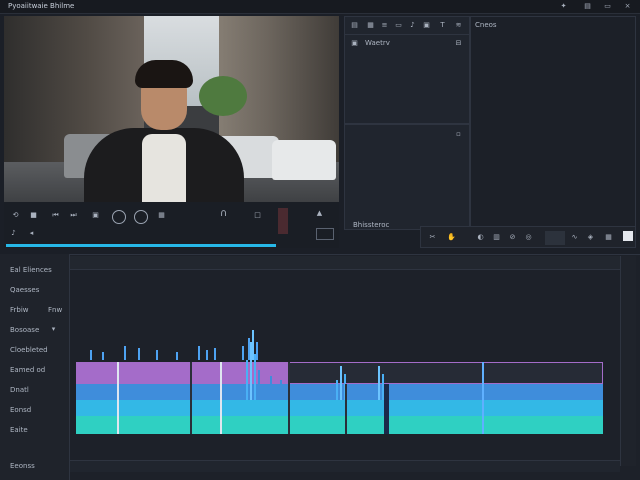 The height and width of the screenshot is (480, 640). Describe the element at coordinates (19, 430) in the screenshot. I see `track-label: Eaite` at that location.